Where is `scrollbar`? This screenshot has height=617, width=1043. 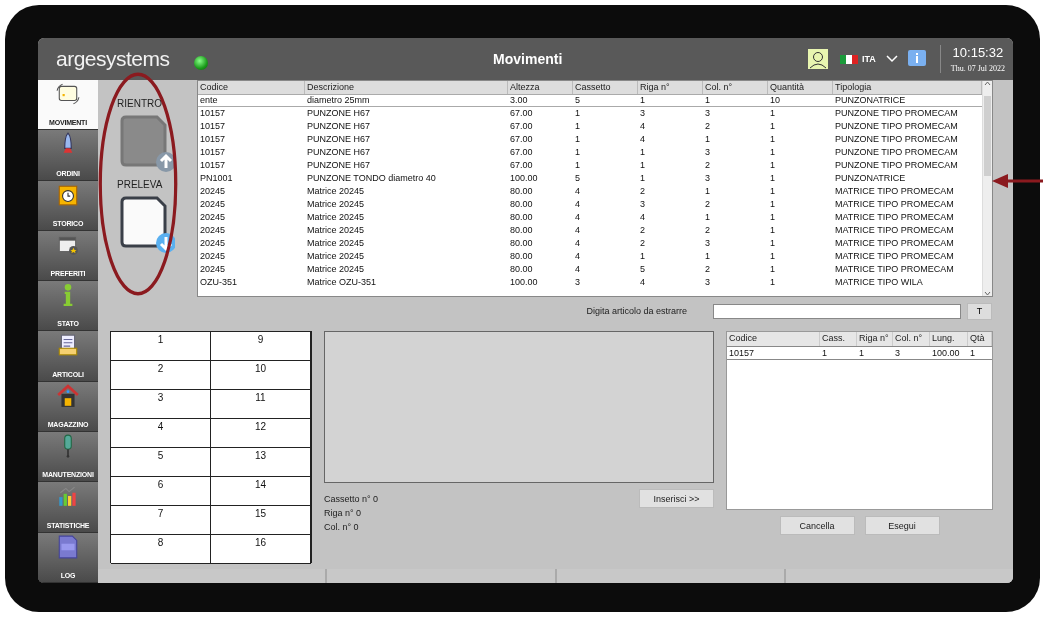 scrollbar is located at coordinates (987, 188).